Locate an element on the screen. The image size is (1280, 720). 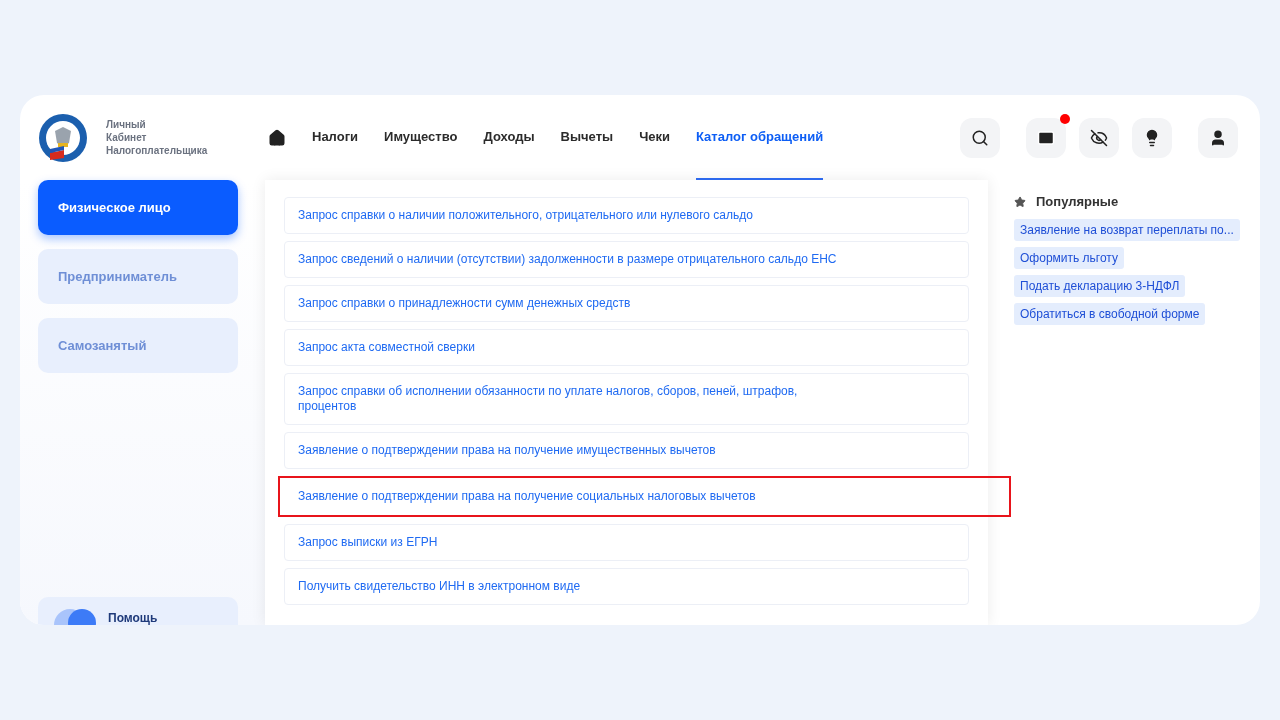
popular-title: Популярные is located at coordinates (1077, 201).